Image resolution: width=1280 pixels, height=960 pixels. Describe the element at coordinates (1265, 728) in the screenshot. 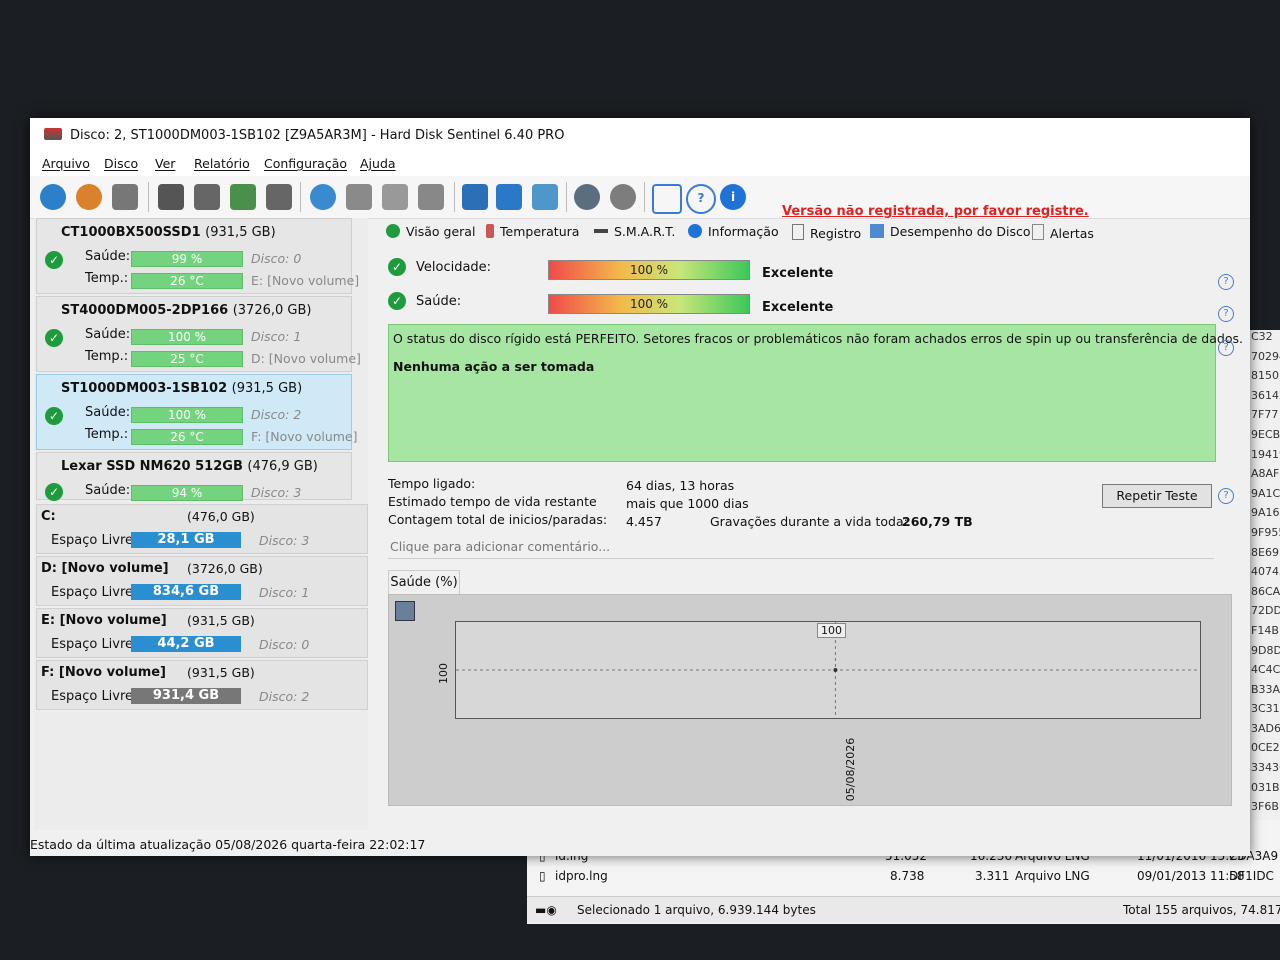

I see `hex-value: 3AD6` at that location.